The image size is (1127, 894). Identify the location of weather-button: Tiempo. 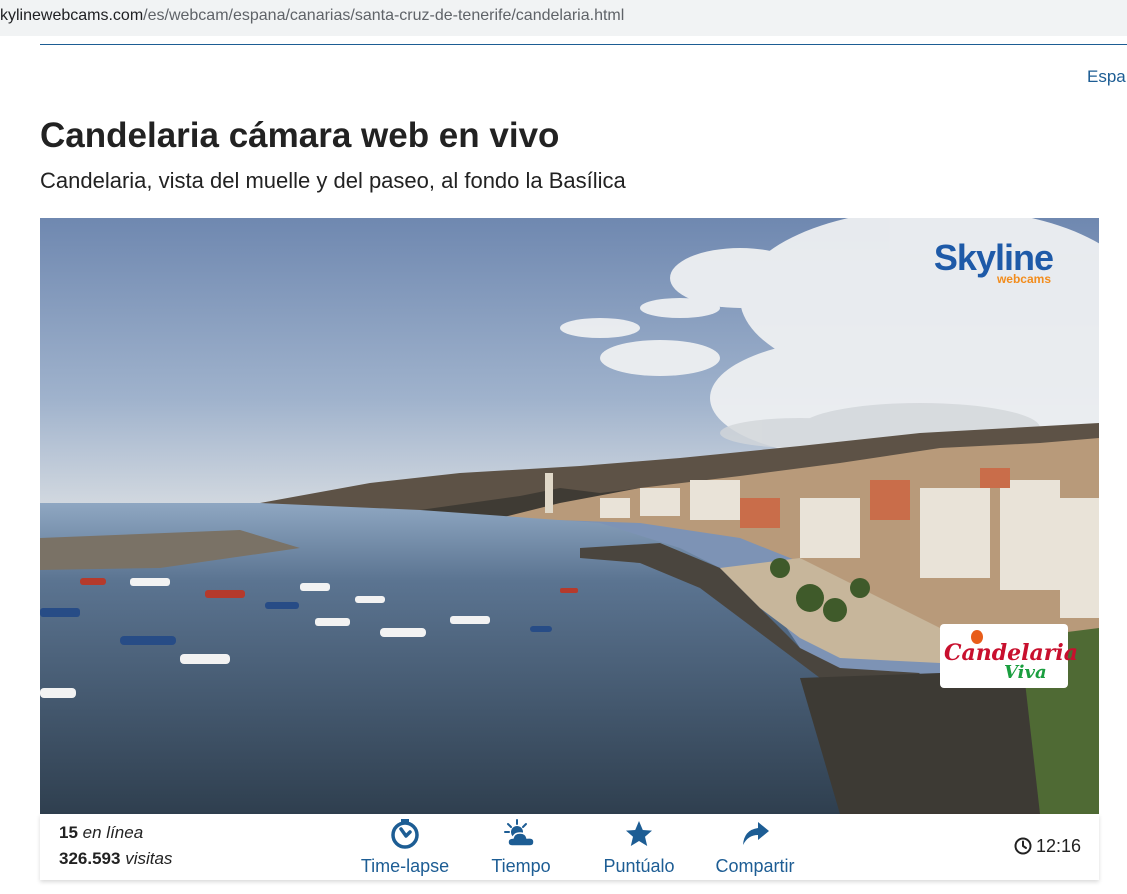
(521, 847).